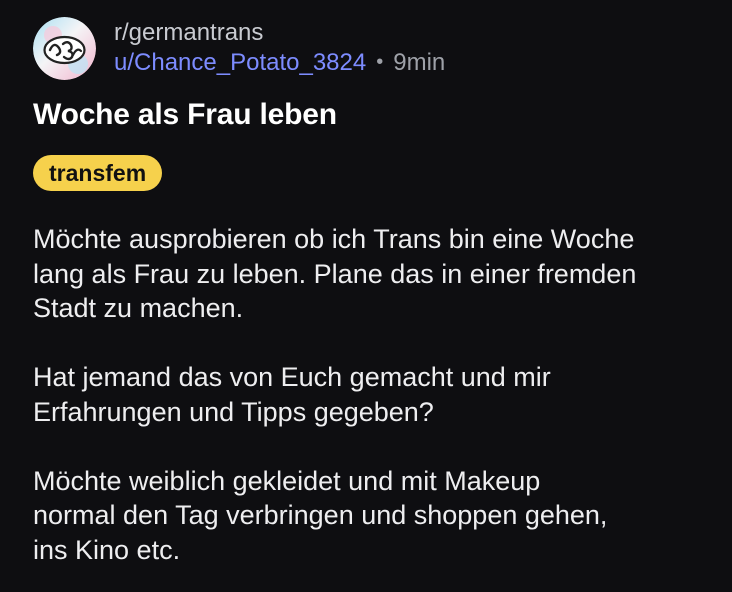 The width and height of the screenshot is (732, 592). Describe the element at coordinates (98, 173) in the screenshot. I see `post-flair-badge: transfem` at that location.